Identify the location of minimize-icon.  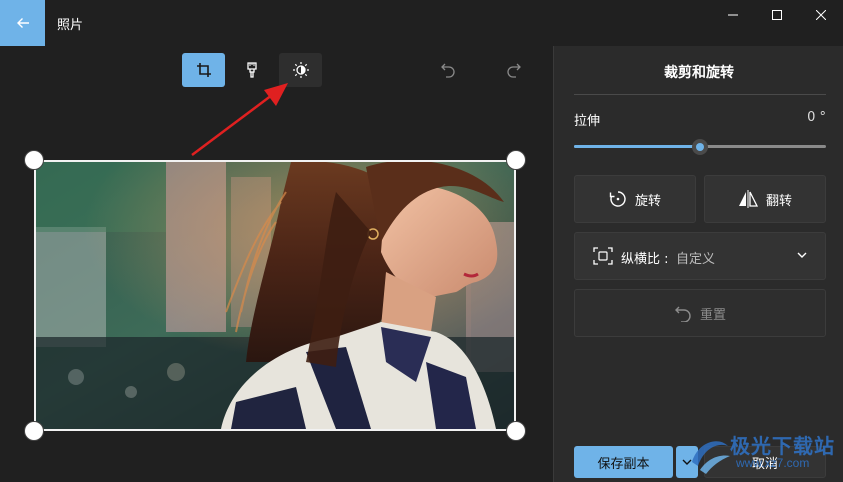
(732, 15).